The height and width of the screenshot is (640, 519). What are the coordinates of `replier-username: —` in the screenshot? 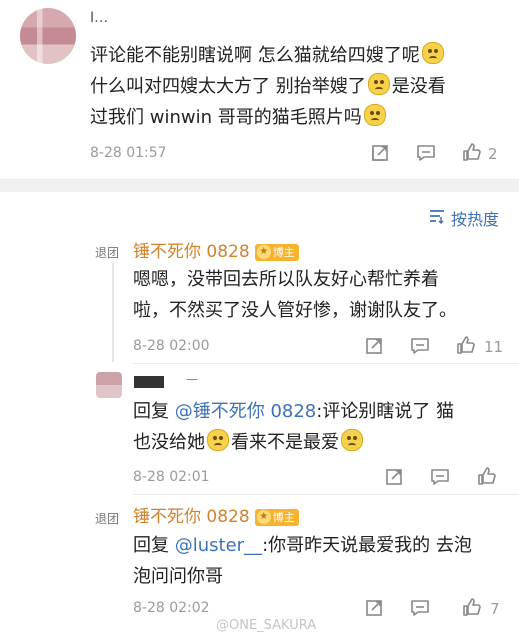 It's located at (192, 379).